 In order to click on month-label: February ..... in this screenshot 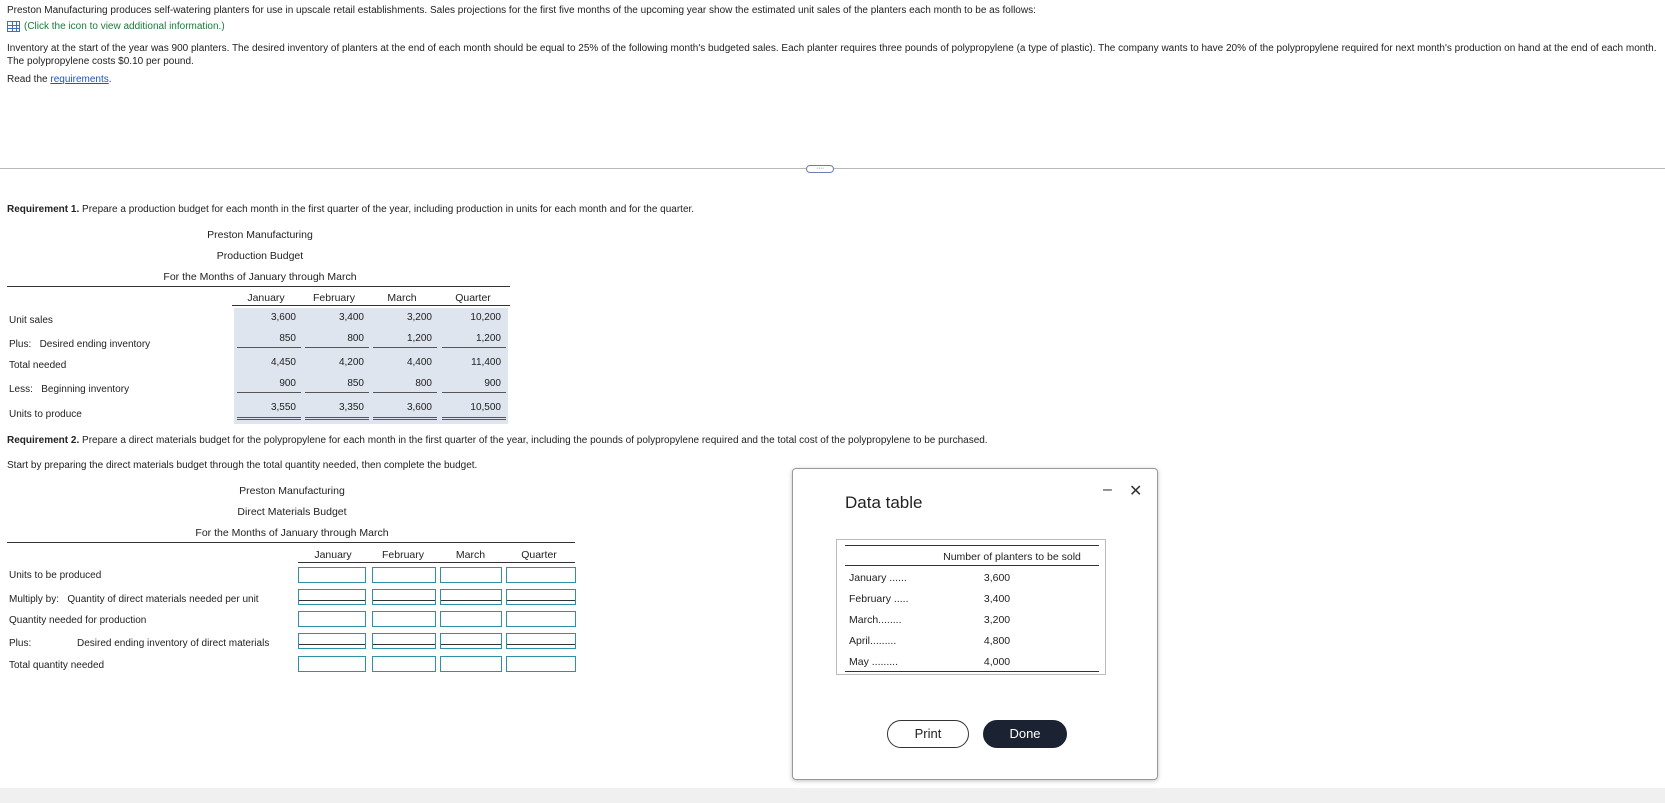, I will do `click(879, 599)`.